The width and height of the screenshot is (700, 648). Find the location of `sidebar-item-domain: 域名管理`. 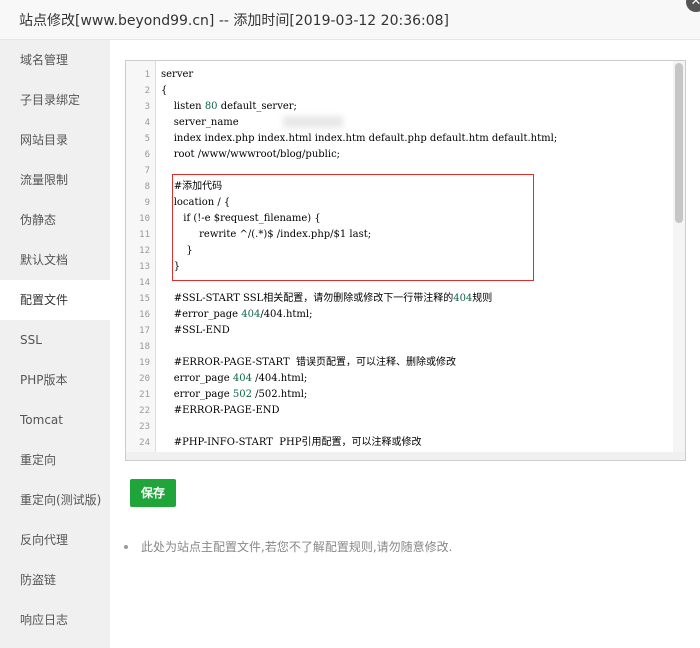

sidebar-item-domain: 域名管理 is located at coordinates (55, 60).